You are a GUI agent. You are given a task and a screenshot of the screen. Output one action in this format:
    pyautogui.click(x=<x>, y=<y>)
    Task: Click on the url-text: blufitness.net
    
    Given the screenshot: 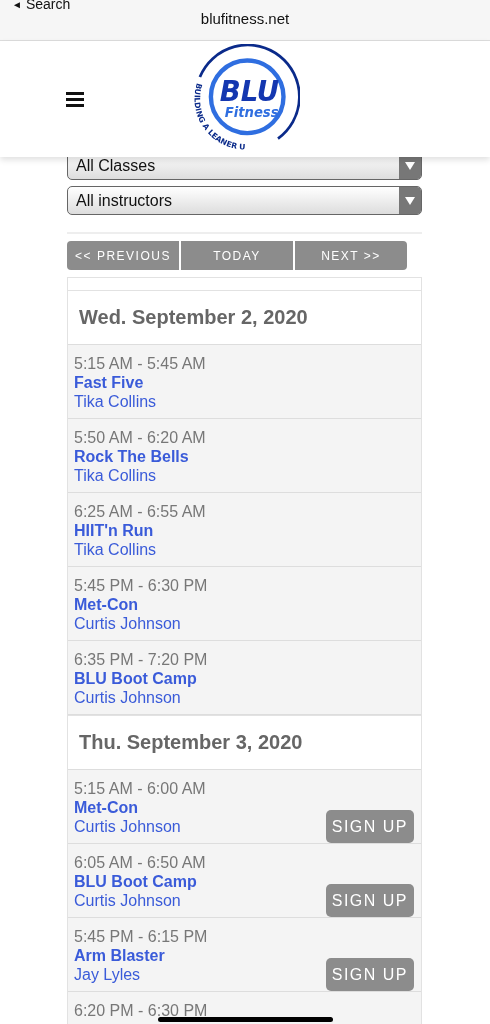 What is the action you would take?
    pyautogui.click(x=245, y=18)
    